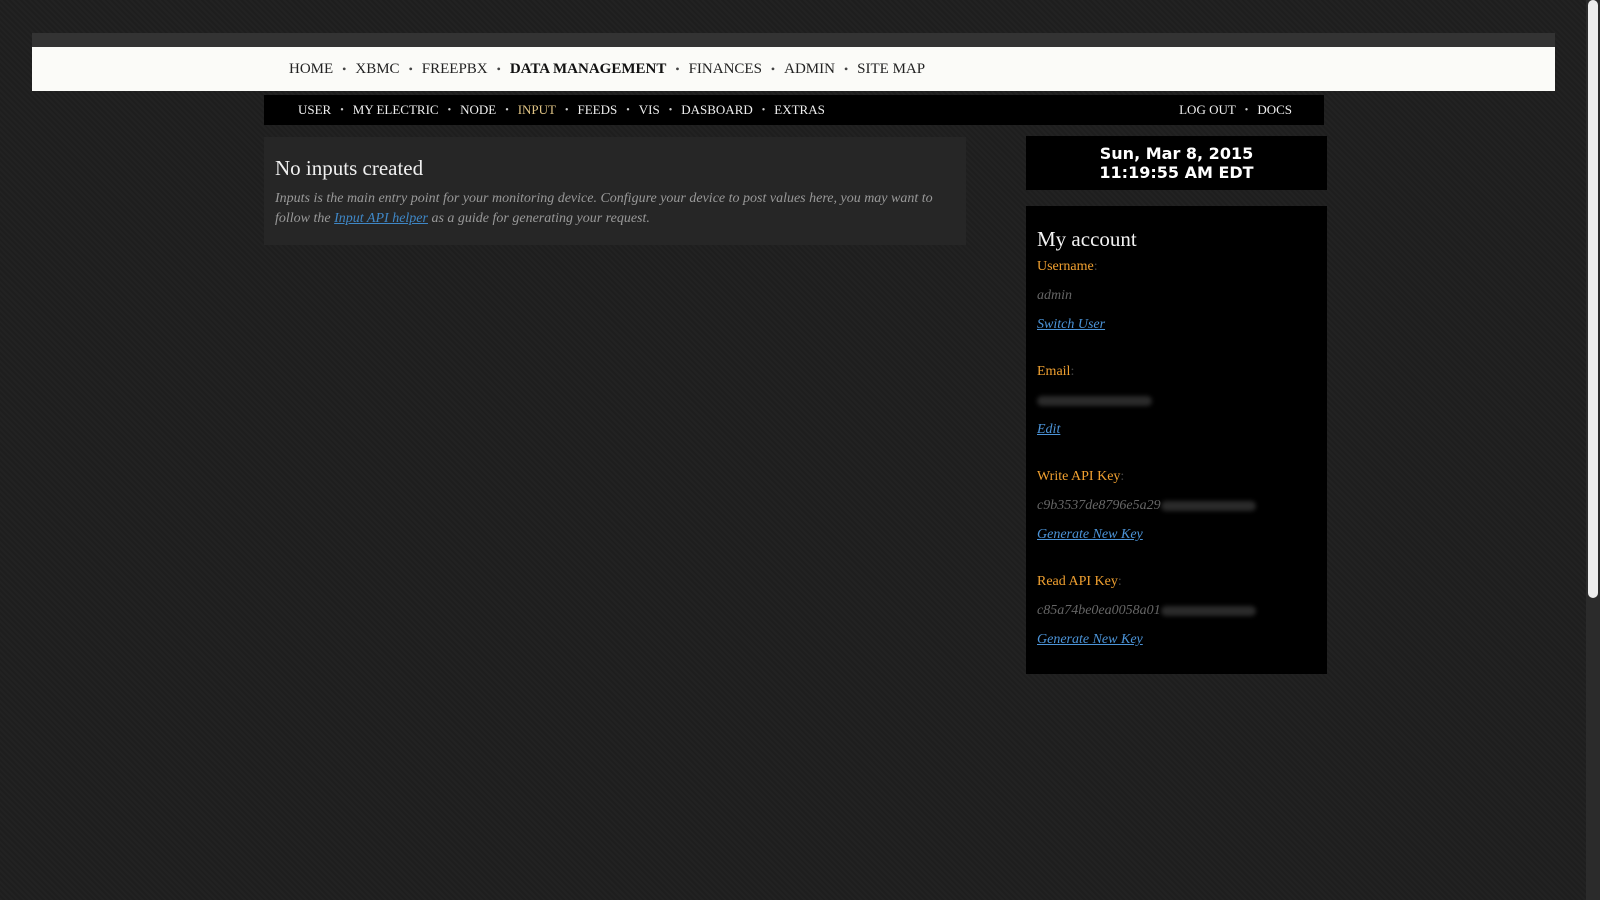  What do you see at coordinates (1176, 153) in the screenshot?
I see `clock-date: Sun, Mar 8, 2015` at bounding box center [1176, 153].